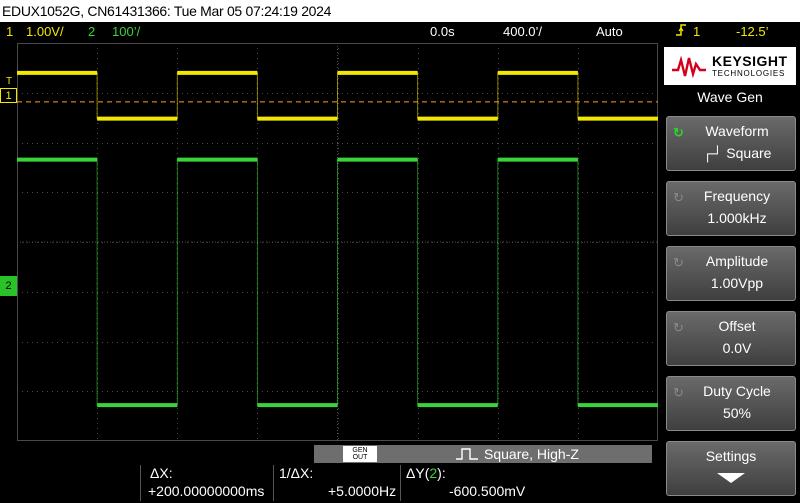 This screenshot has width=800, height=503. Describe the element at coordinates (752, 32) in the screenshot. I see `trigger-level: -12.5’` at that location.